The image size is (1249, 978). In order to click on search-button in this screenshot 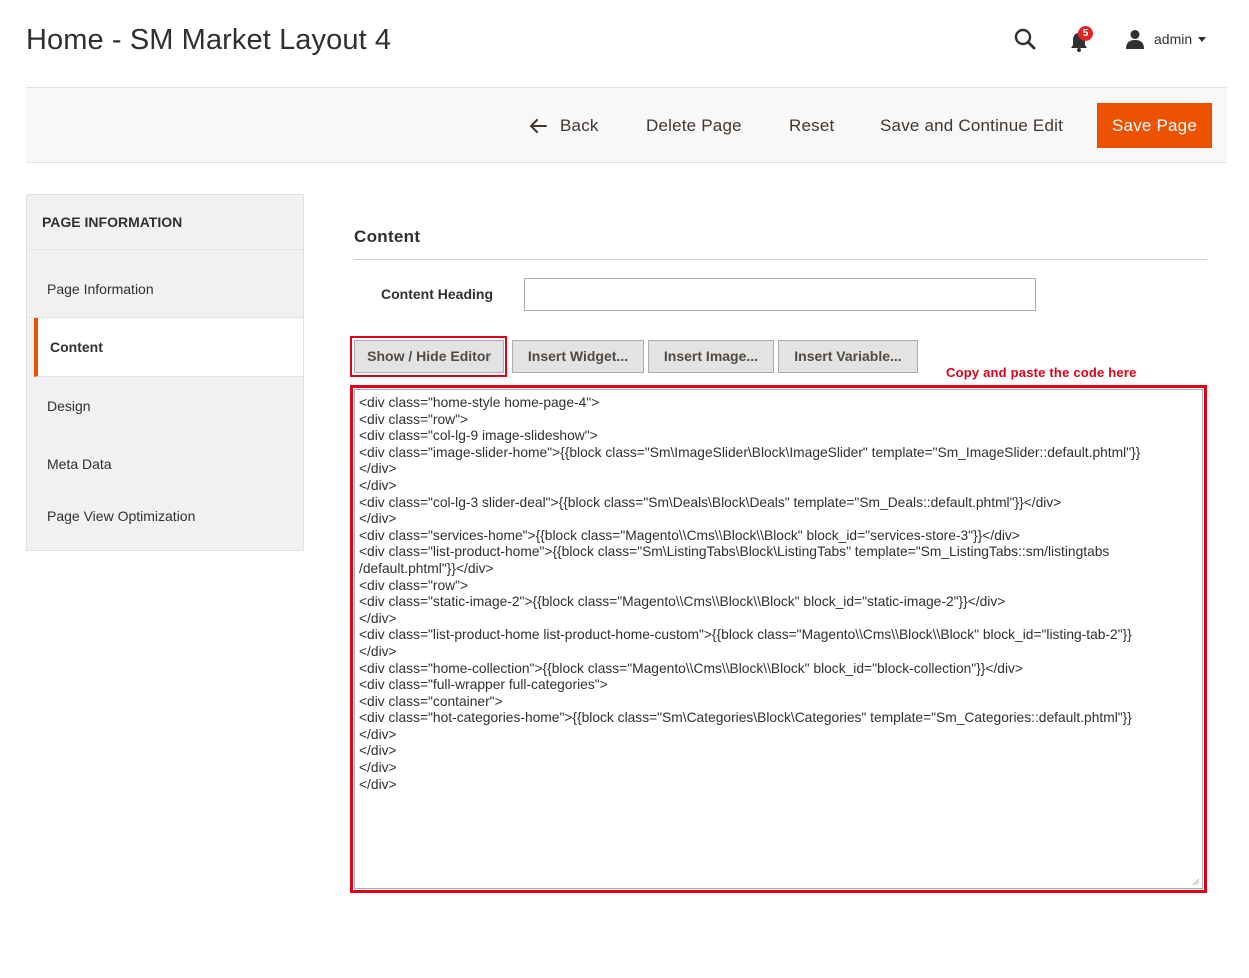, I will do `click(1025, 39)`.